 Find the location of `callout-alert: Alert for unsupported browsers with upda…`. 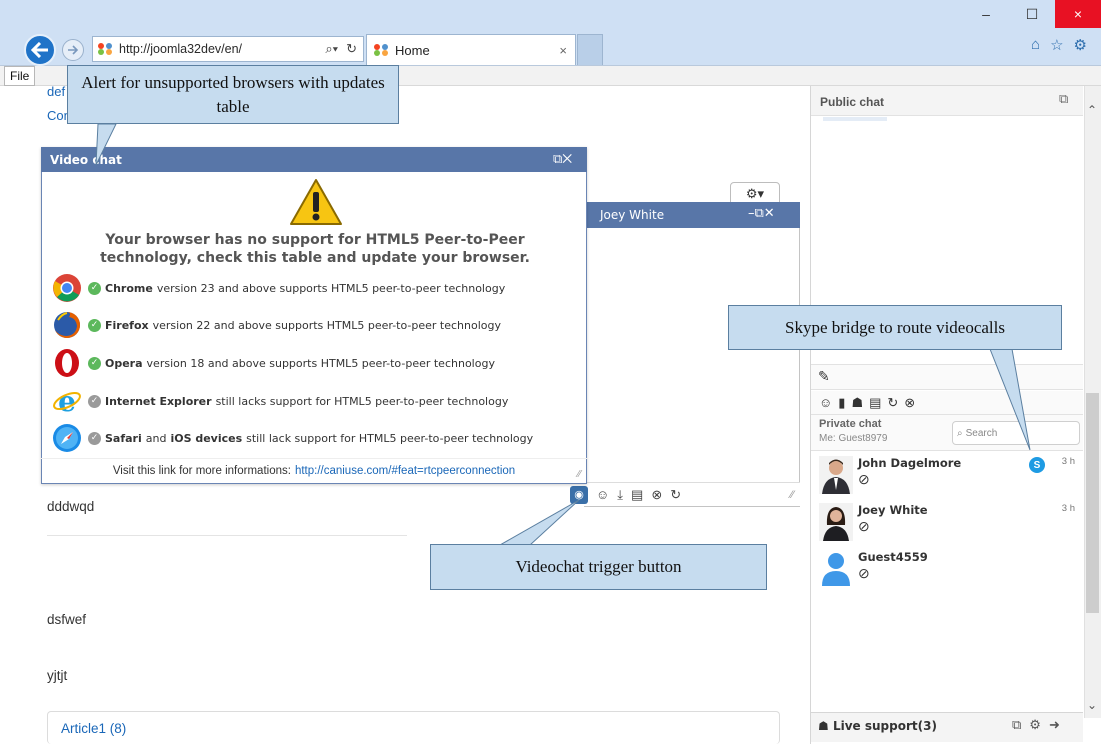

callout-alert: Alert for unsupported browsers with upda… is located at coordinates (233, 94).